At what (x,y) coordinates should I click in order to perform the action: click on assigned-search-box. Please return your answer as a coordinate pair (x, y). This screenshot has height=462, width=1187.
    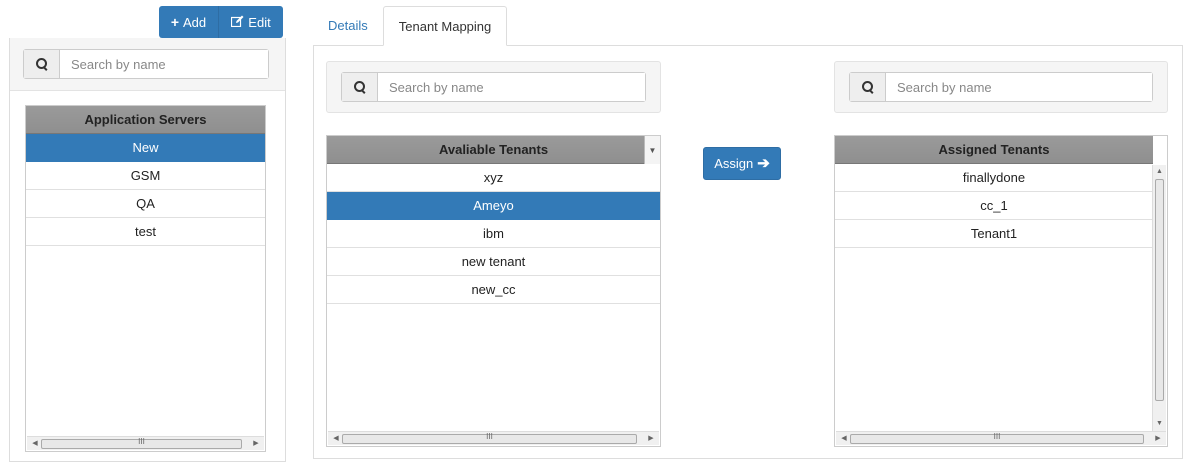
    Looking at the image, I should click on (1001, 87).